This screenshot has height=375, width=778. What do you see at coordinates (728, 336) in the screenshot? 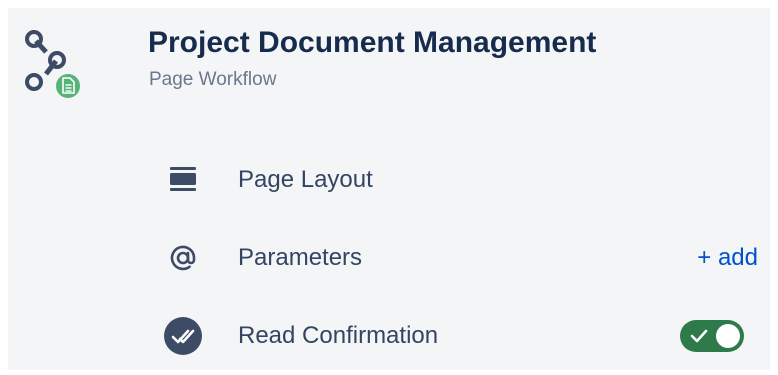
I see `toggle-knob` at bounding box center [728, 336].